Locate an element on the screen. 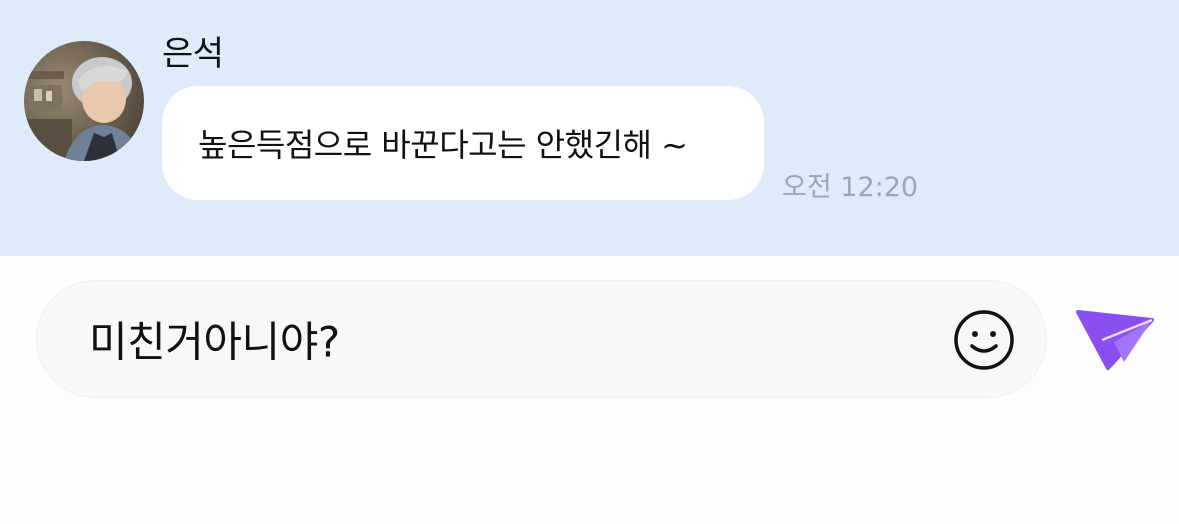  message-input-value: 미친거아니야? is located at coordinates (214, 342).